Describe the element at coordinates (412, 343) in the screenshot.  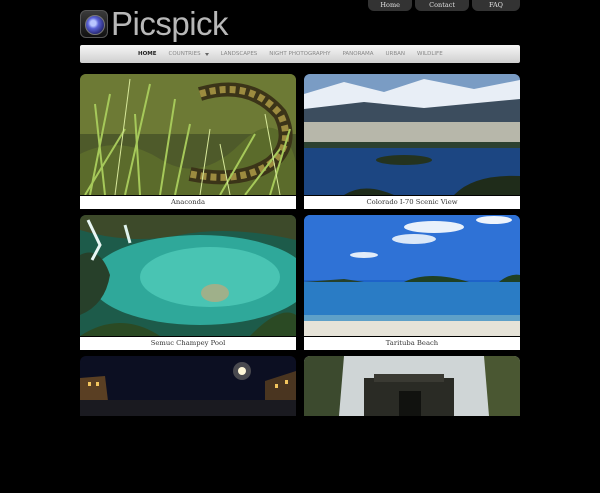
I see `card-caption: Tarituba Beach` at that location.